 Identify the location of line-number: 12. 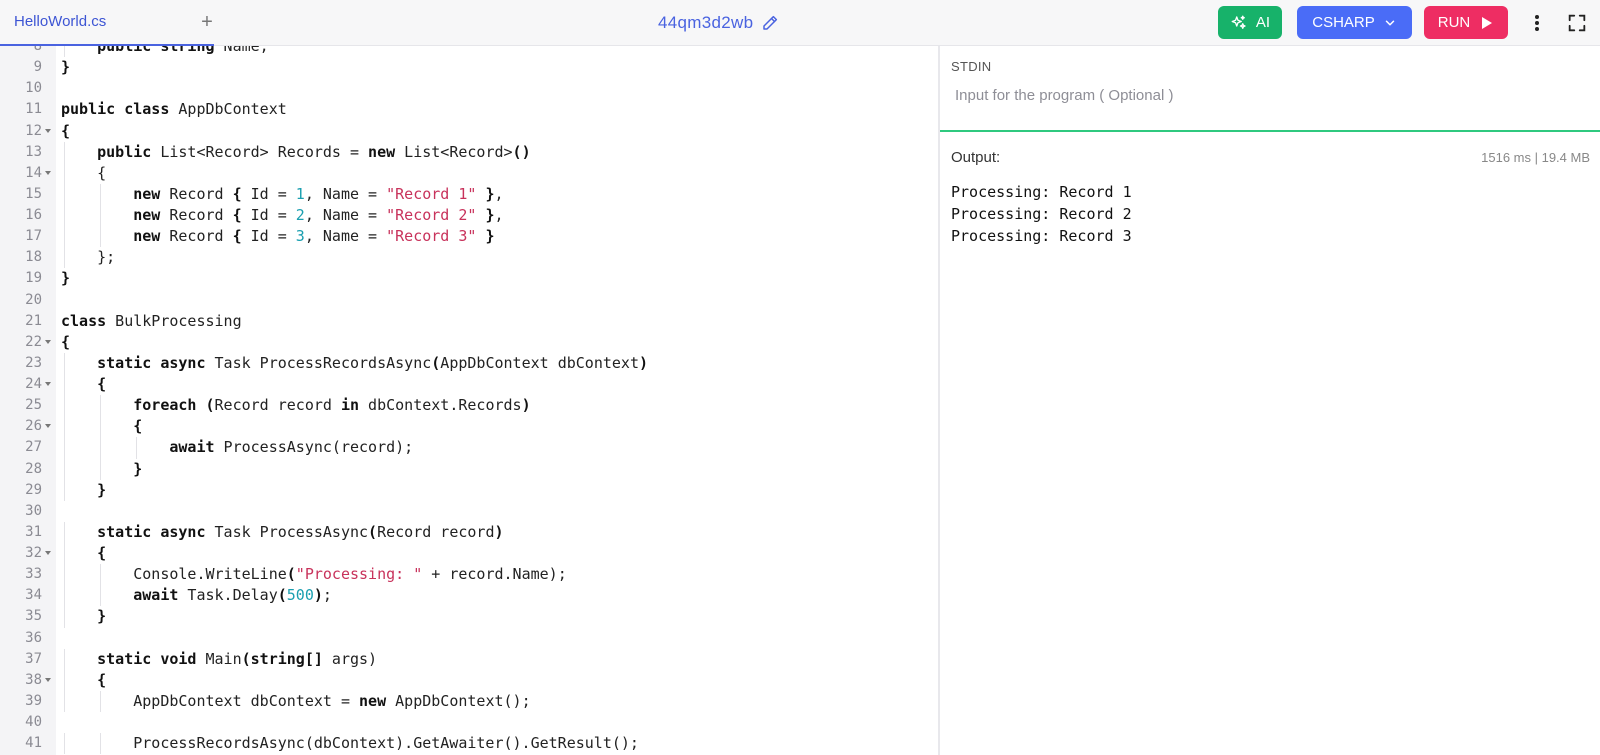
(33, 130).